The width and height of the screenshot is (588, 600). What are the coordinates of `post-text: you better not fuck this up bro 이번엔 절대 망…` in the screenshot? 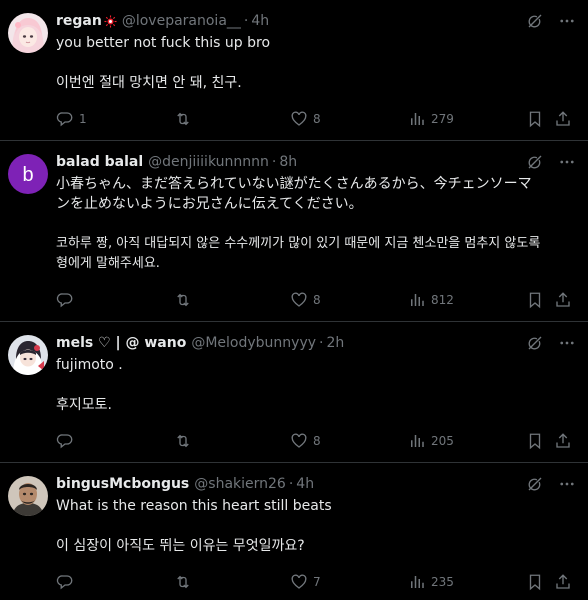 It's located at (316, 63).